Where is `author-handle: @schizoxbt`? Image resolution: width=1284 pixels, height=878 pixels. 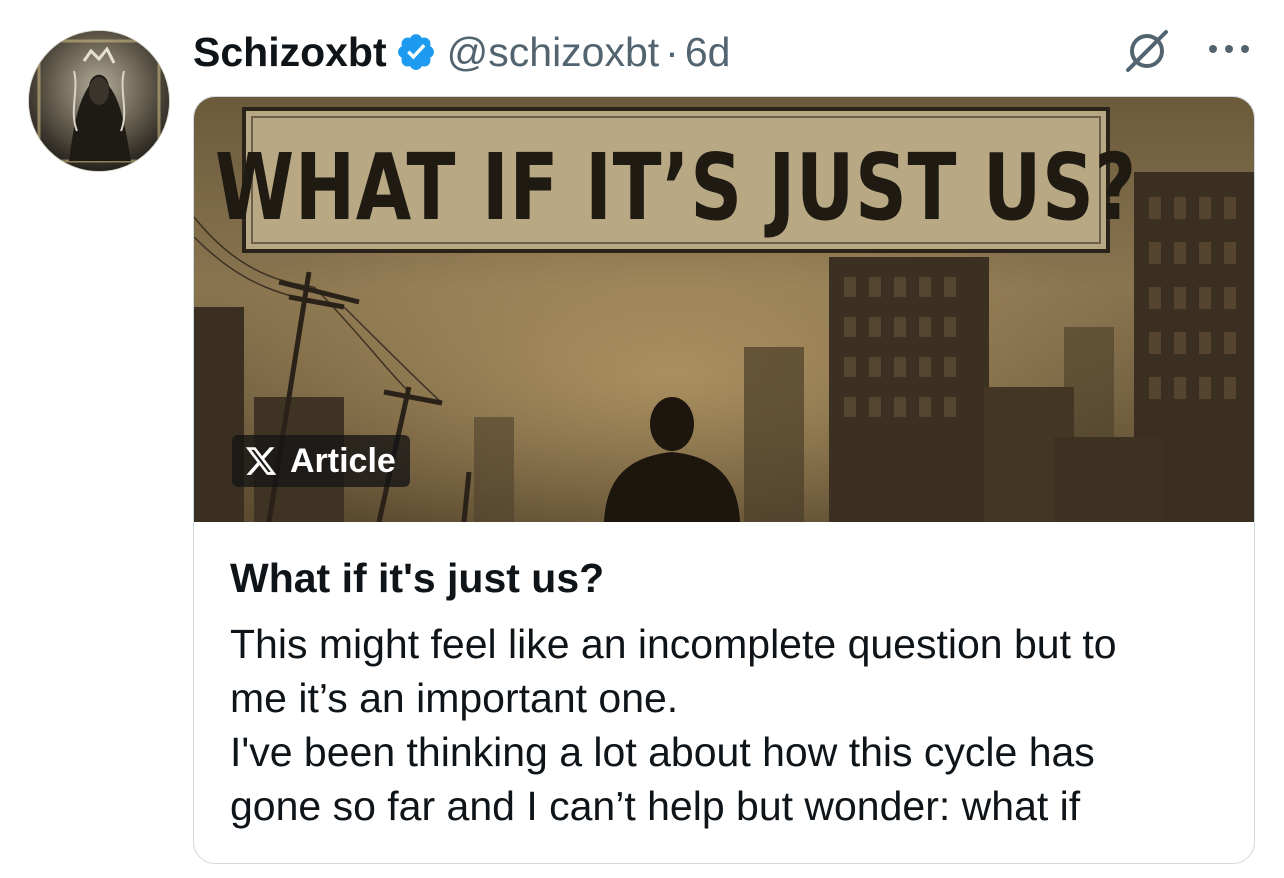 author-handle: @schizoxbt is located at coordinates (553, 52).